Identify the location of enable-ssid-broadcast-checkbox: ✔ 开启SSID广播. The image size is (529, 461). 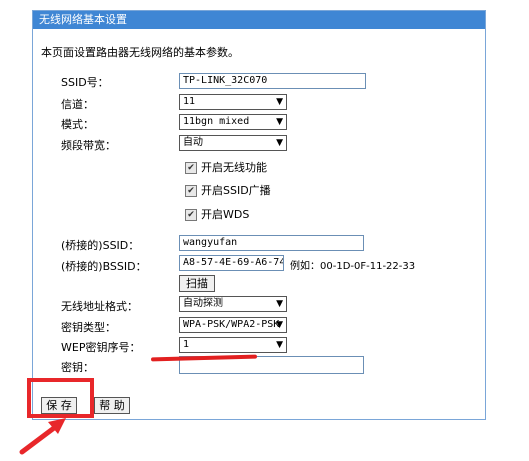
(228, 190).